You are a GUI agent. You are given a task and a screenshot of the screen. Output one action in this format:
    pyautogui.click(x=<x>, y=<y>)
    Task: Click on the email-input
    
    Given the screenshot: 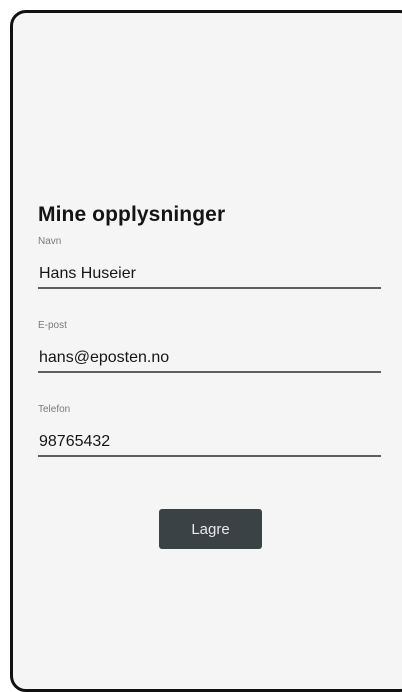 What is the action you would take?
    pyautogui.click(x=209, y=359)
    